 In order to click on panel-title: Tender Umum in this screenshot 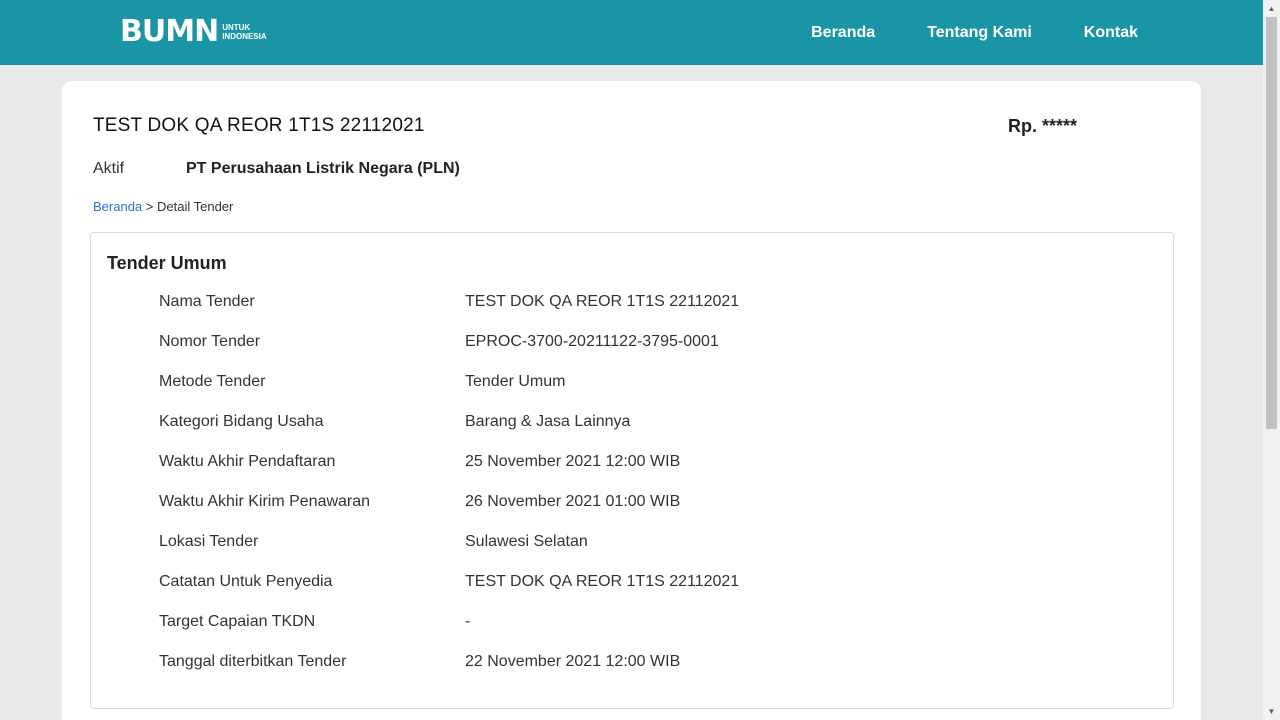, I will do `click(167, 263)`.